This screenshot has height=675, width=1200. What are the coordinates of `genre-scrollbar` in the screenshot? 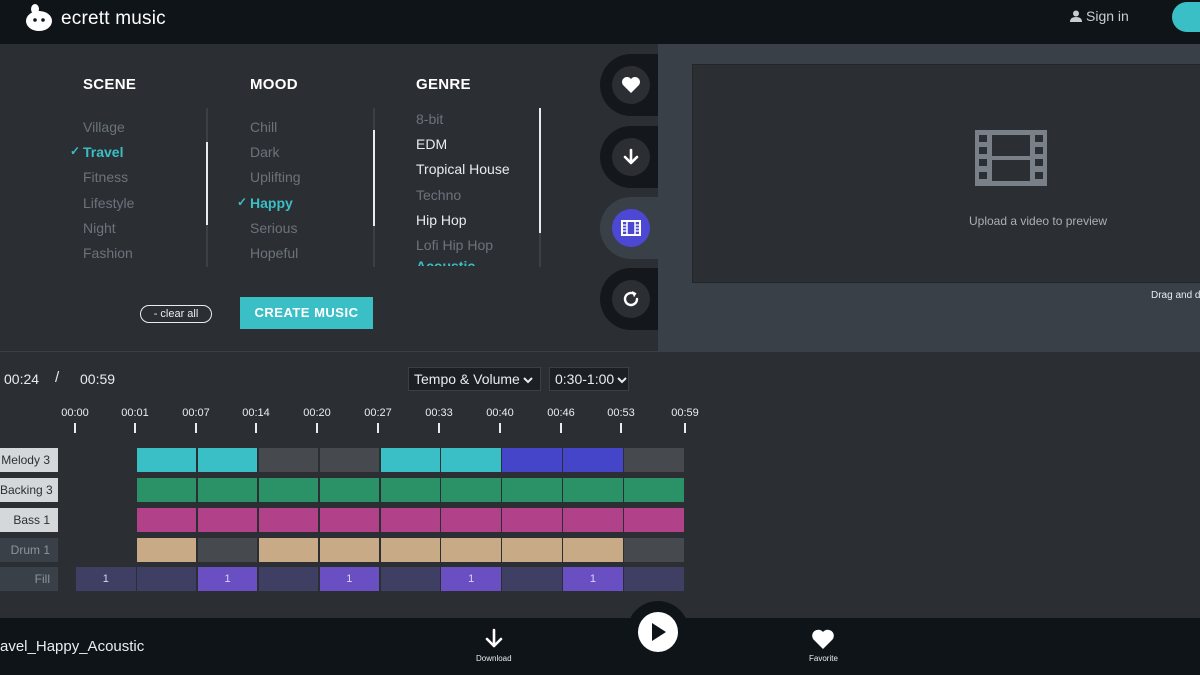 It's located at (540, 187).